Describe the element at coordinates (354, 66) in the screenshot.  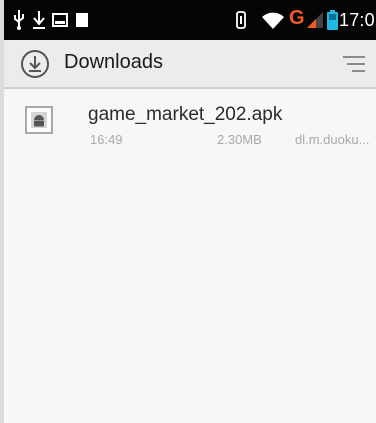
I see `sort-icon` at that location.